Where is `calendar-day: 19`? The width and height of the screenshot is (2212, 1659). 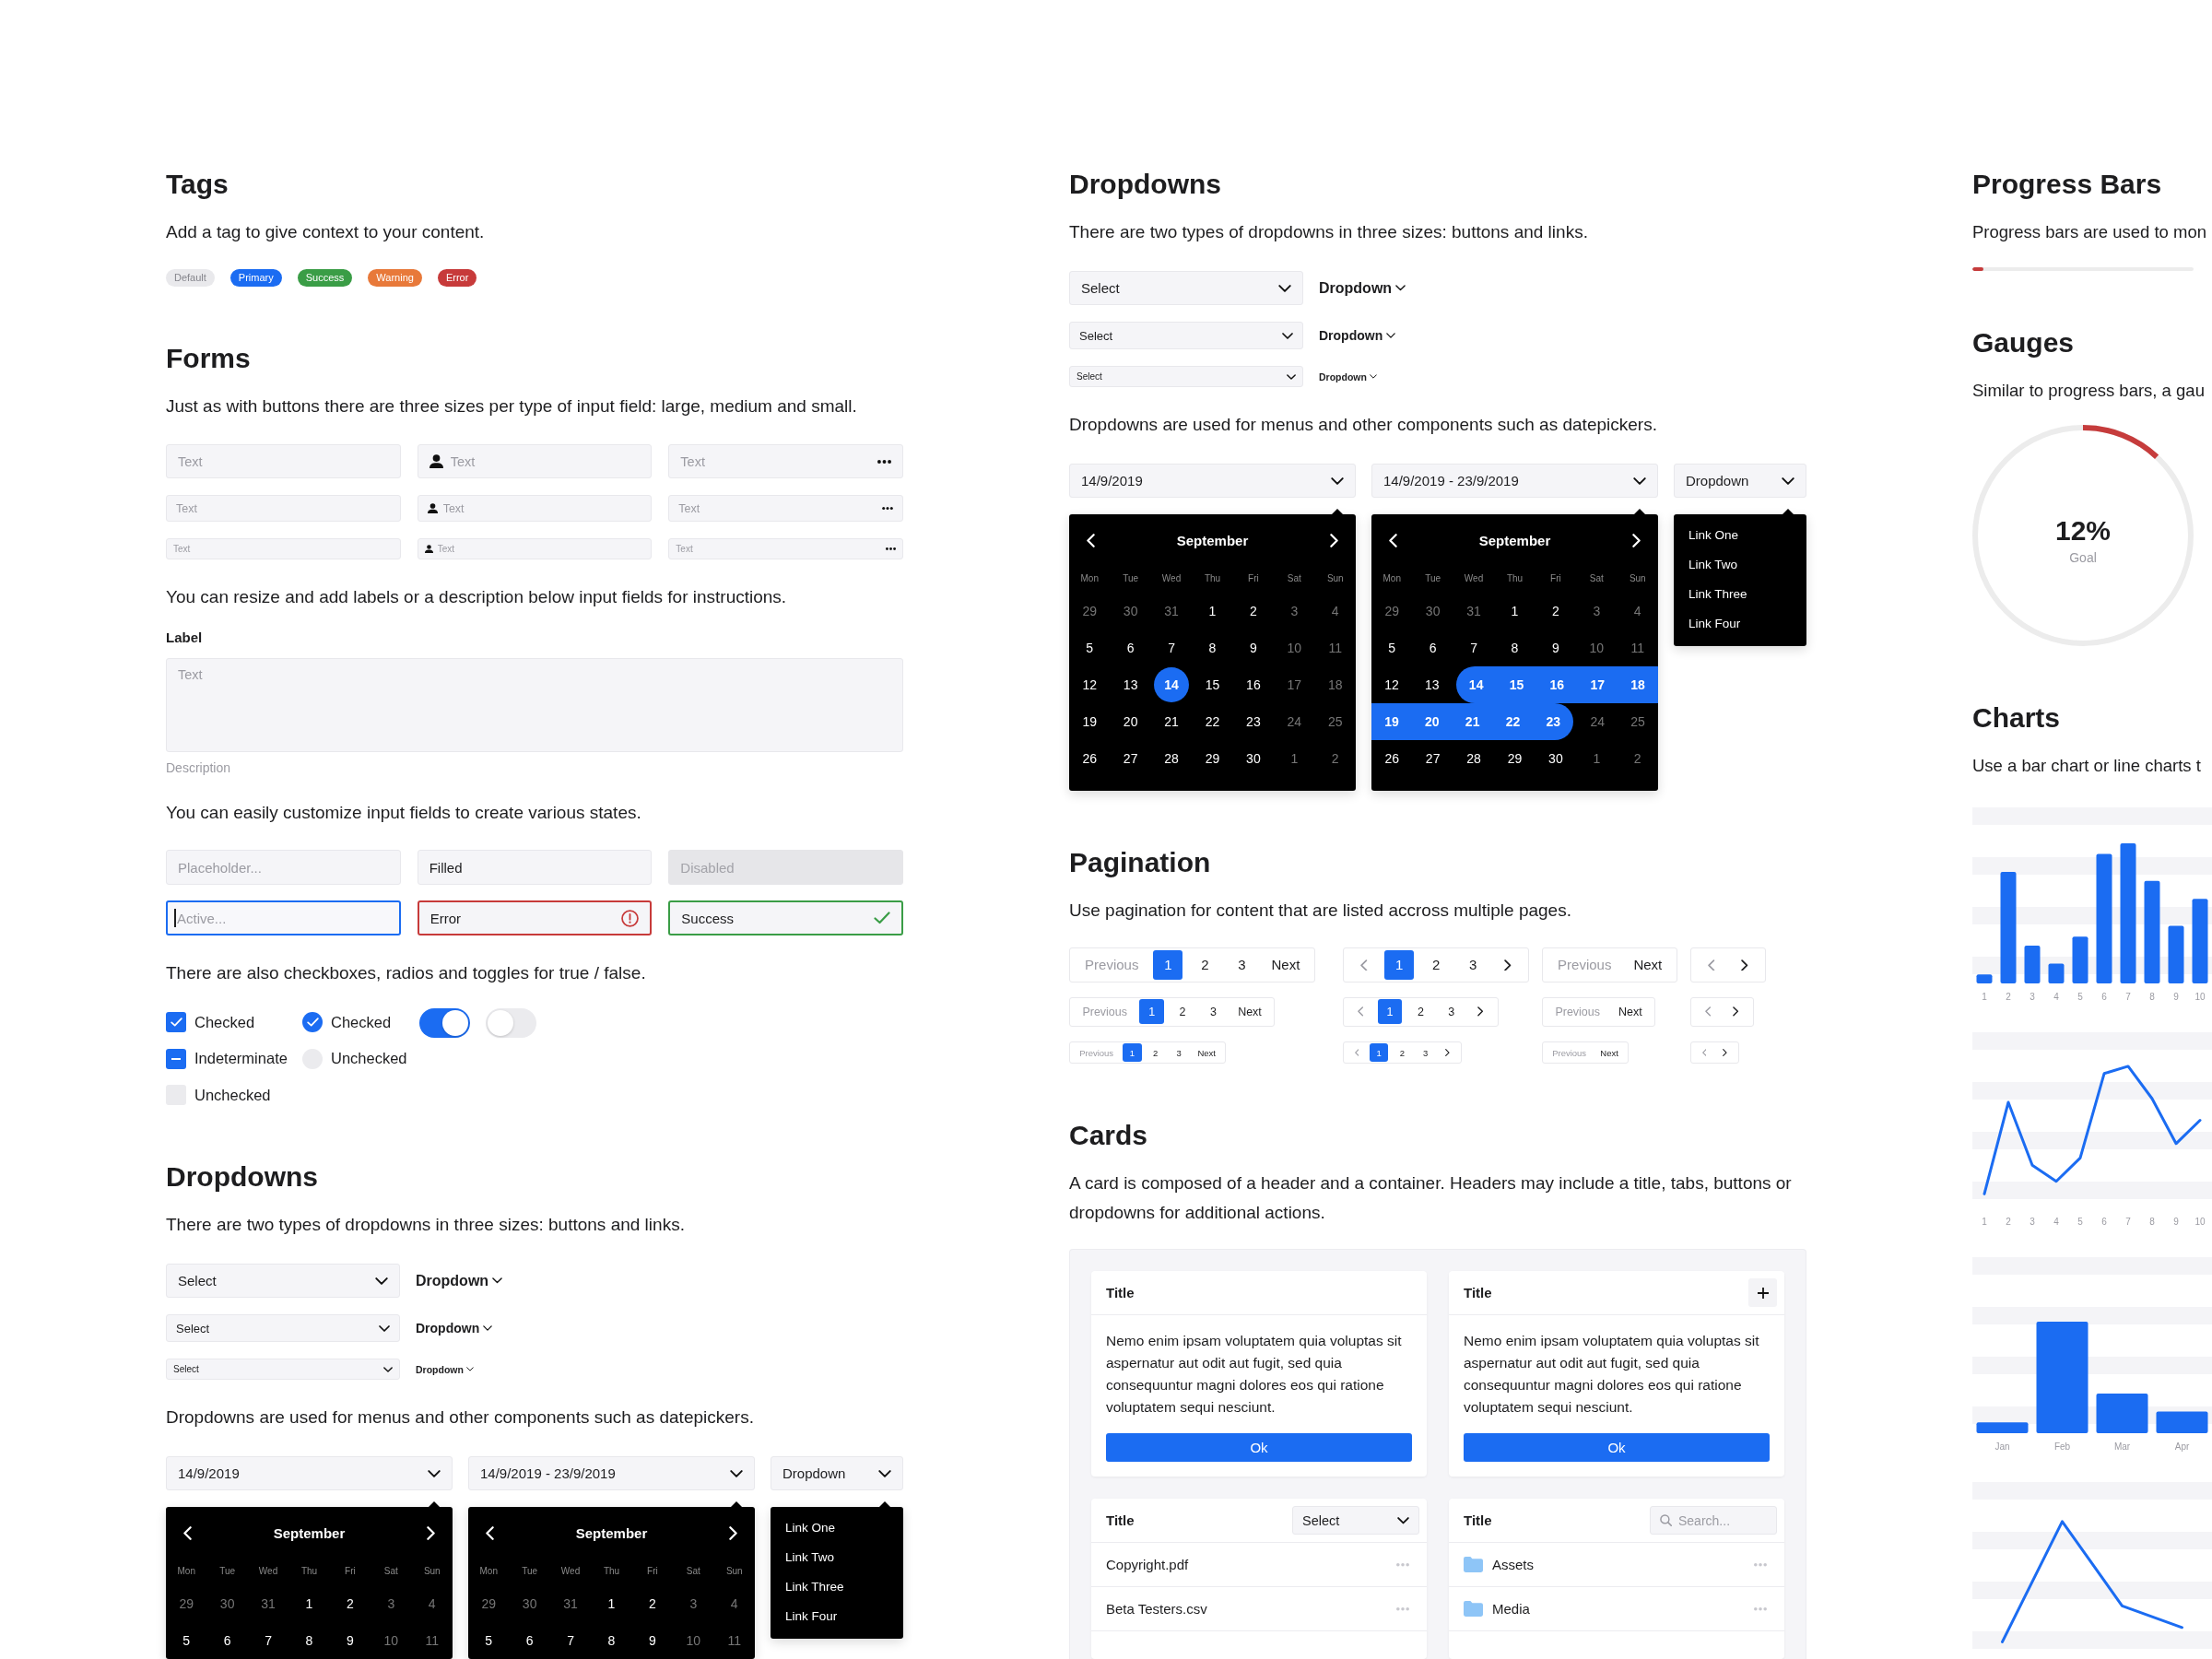
calendar-day: 19 is located at coordinates (1391, 721).